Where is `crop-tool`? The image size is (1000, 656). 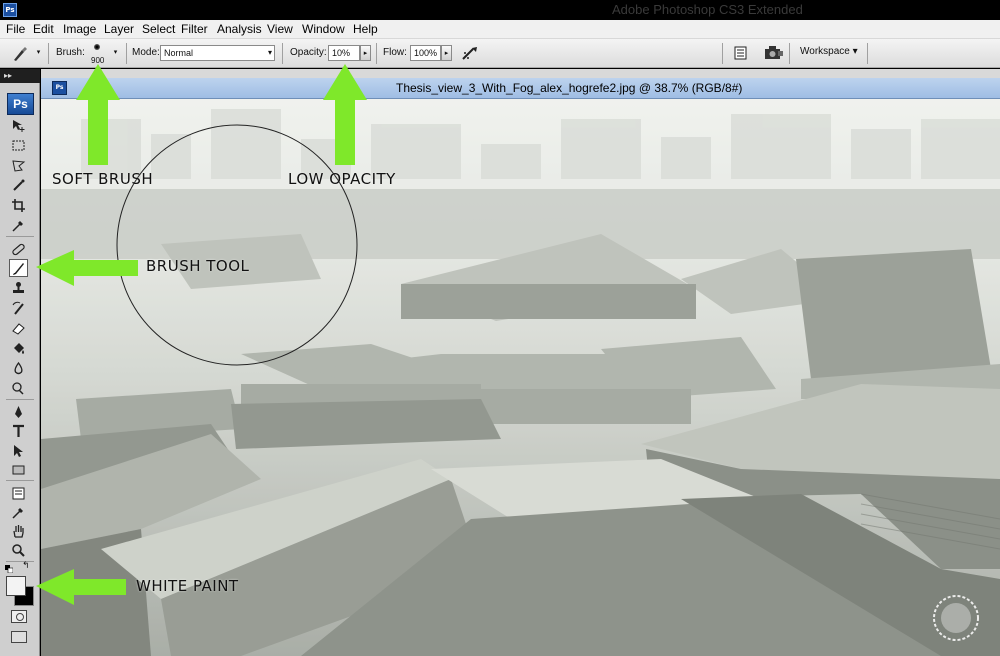 crop-tool is located at coordinates (18, 205).